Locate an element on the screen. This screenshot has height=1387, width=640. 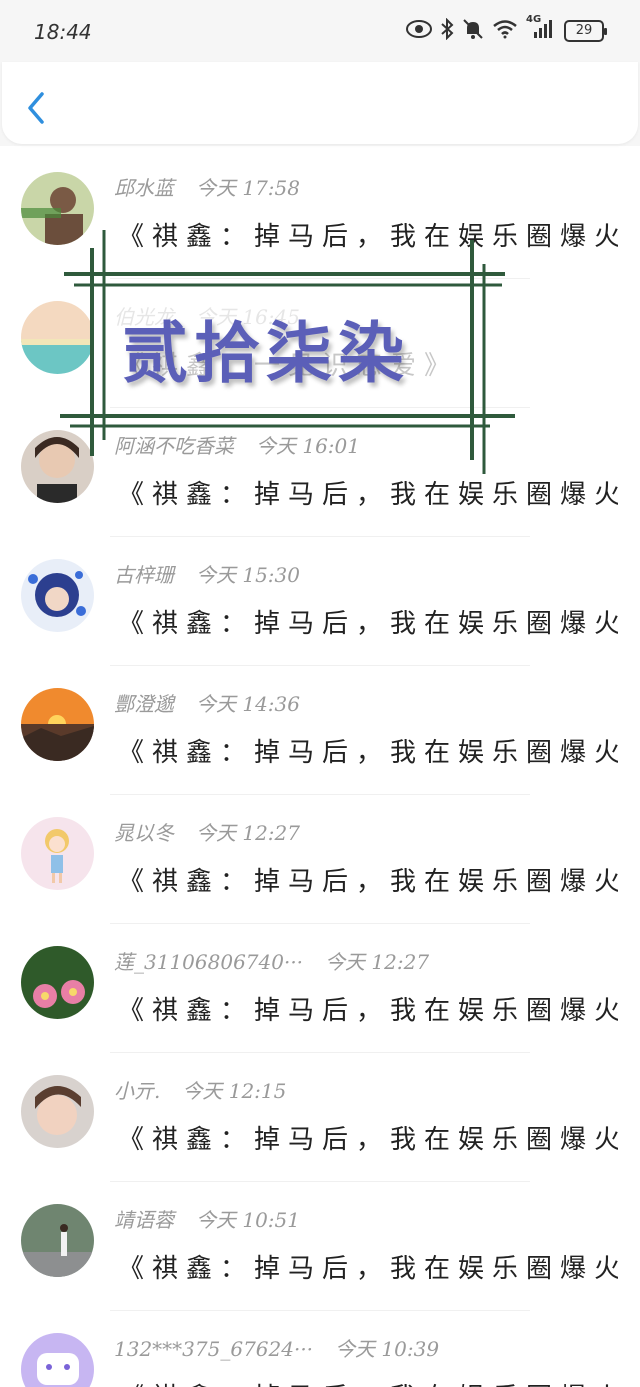
sender-name: 阿涵不吃香菜 is located at coordinates (174, 446).